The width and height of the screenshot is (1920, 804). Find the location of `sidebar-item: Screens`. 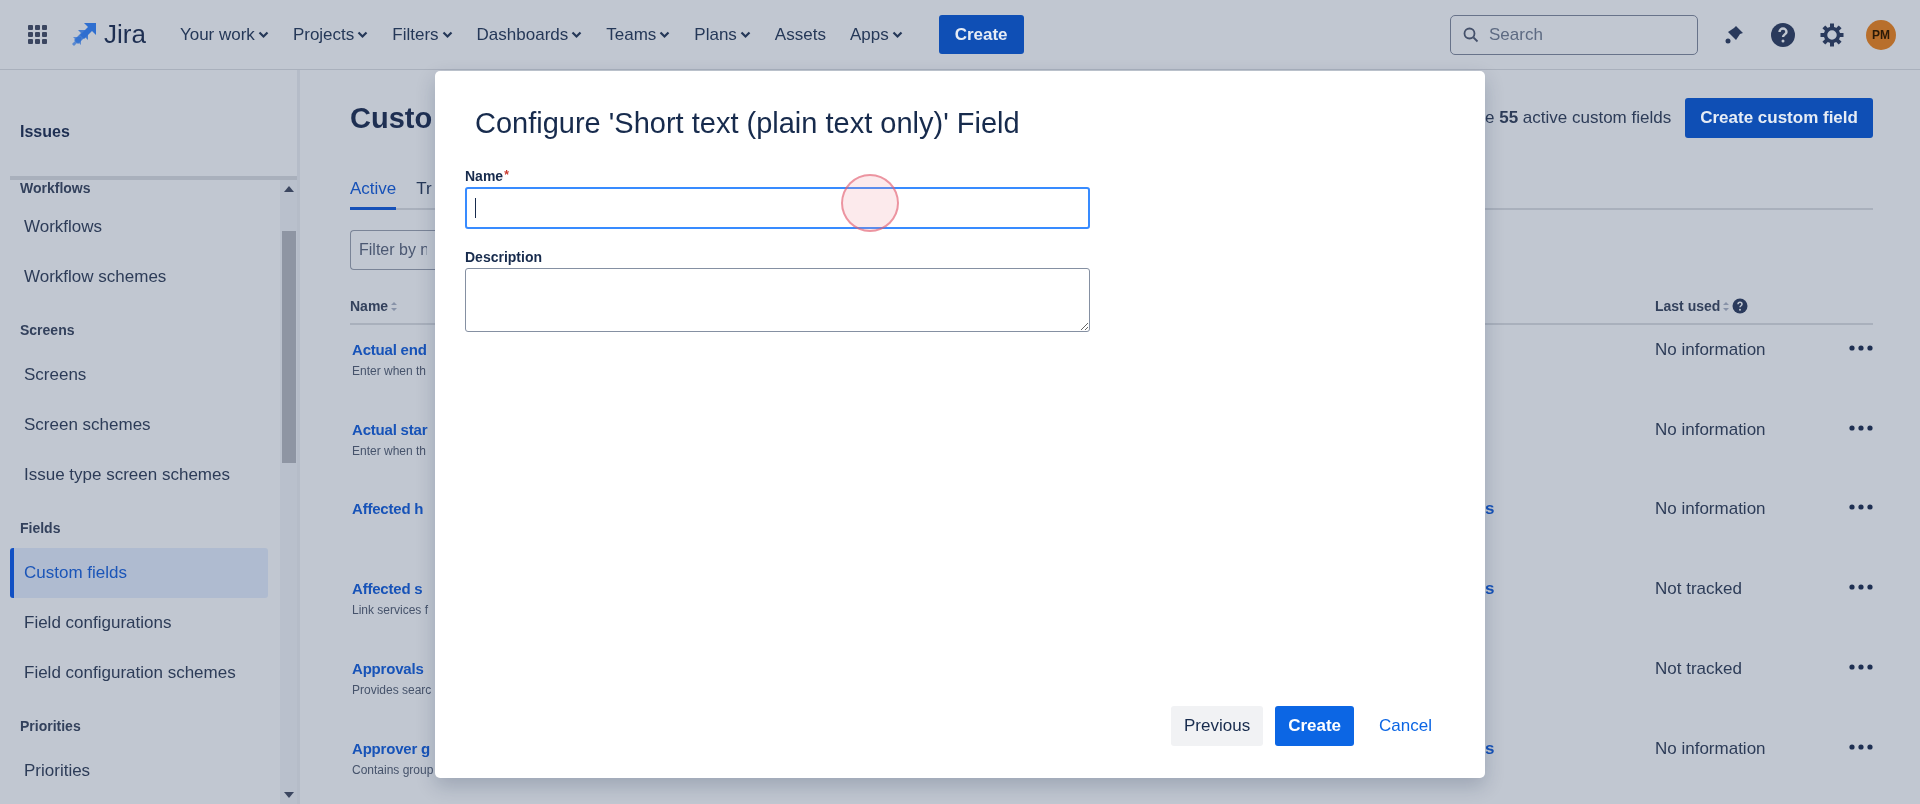

sidebar-item: Screens is located at coordinates (139, 375).